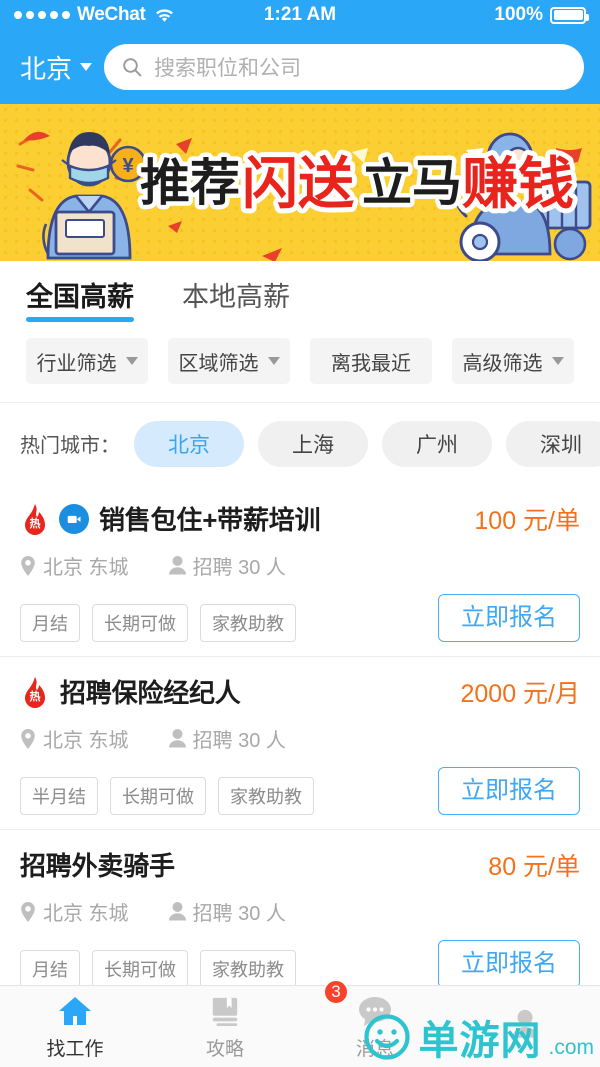  What do you see at coordinates (344, 67) in the screenshot?
I see `search-input: 搜索职位和公司` at bounding box center [344, 67].